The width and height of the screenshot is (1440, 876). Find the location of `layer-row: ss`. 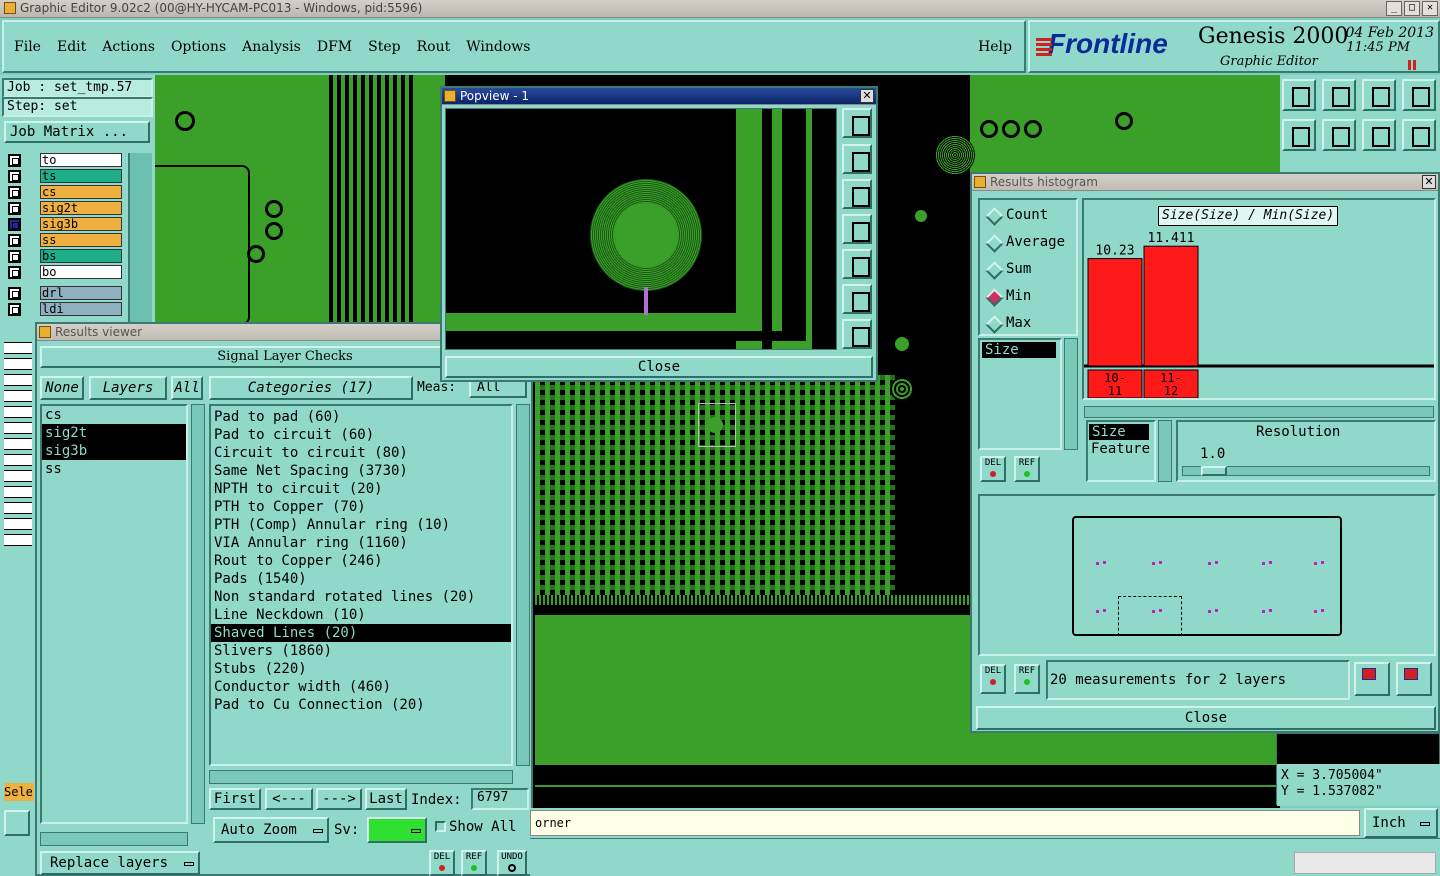

layer-row: ss is located at coordinates (67, 240).